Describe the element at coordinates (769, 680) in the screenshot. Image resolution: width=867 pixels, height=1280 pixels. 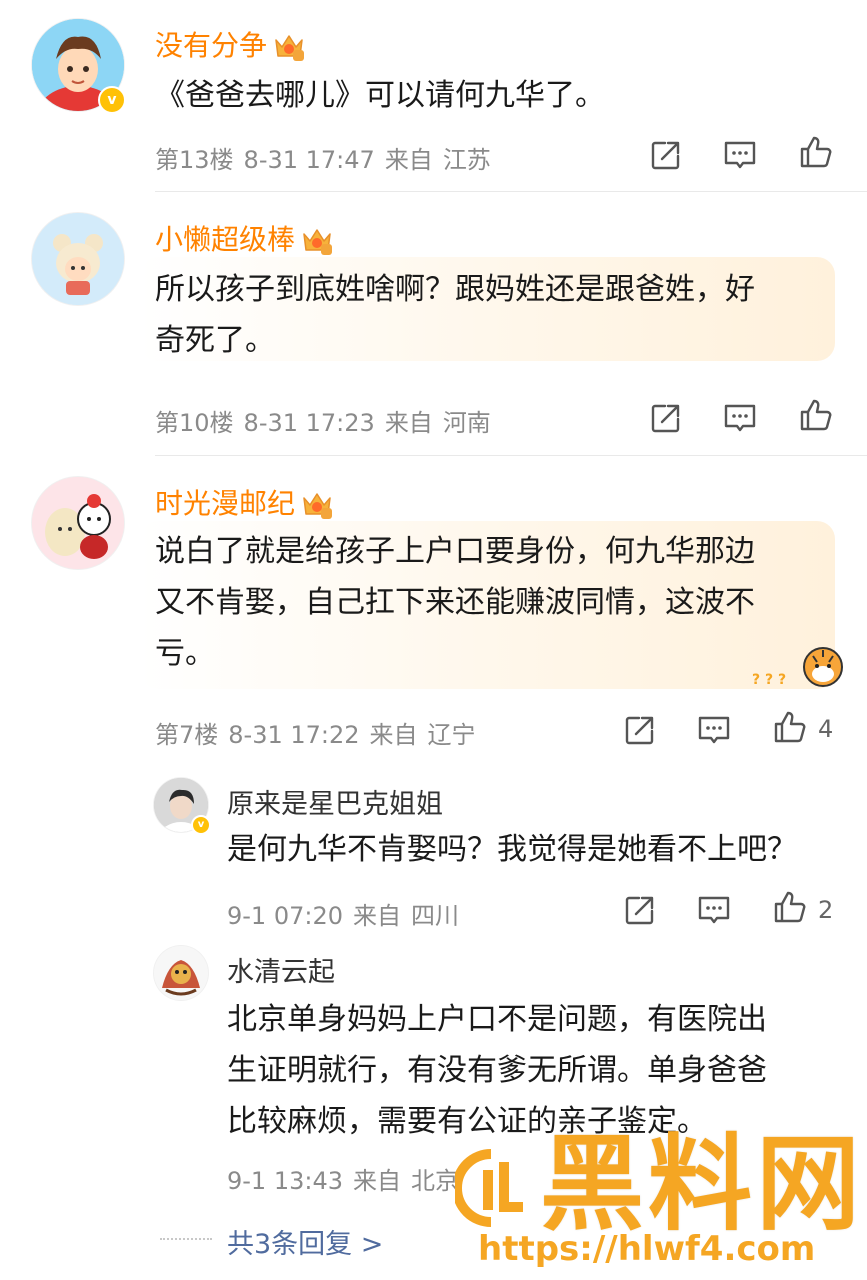
I see `sticker-question-marks: ? ? ?` at that location.